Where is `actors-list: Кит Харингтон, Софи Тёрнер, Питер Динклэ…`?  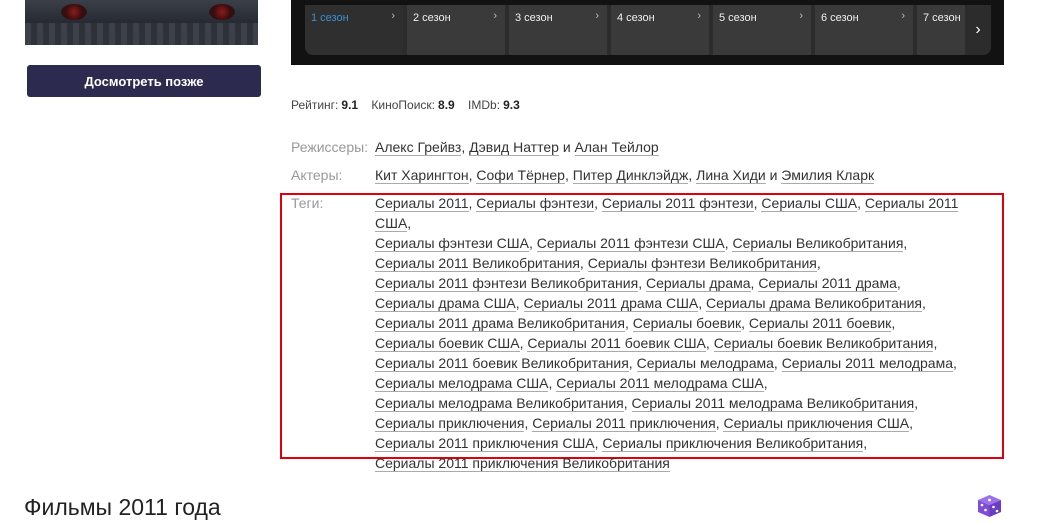
actors-list: Кит Харингтон, Софи Тёрнер, Питер Динклэ… is located at coordinates (625, 175).